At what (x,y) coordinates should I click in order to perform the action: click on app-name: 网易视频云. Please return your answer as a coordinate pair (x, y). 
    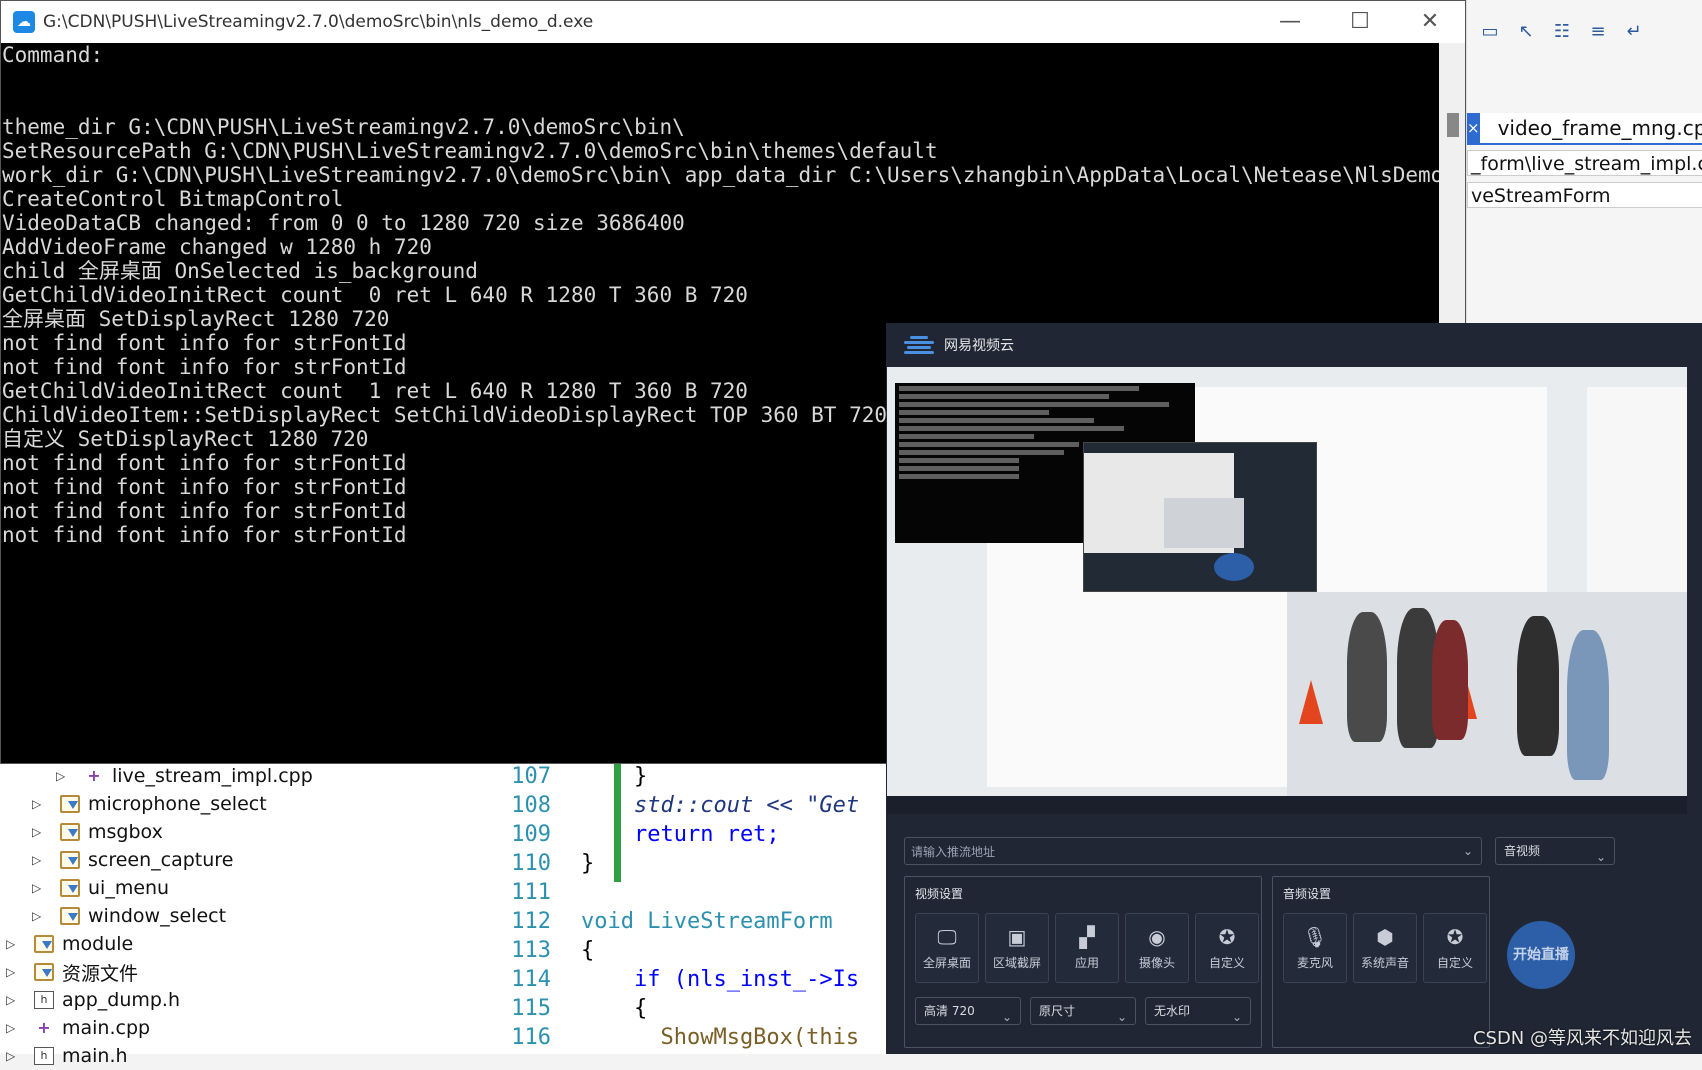
    Looking at the image, I should click on (979, 346).